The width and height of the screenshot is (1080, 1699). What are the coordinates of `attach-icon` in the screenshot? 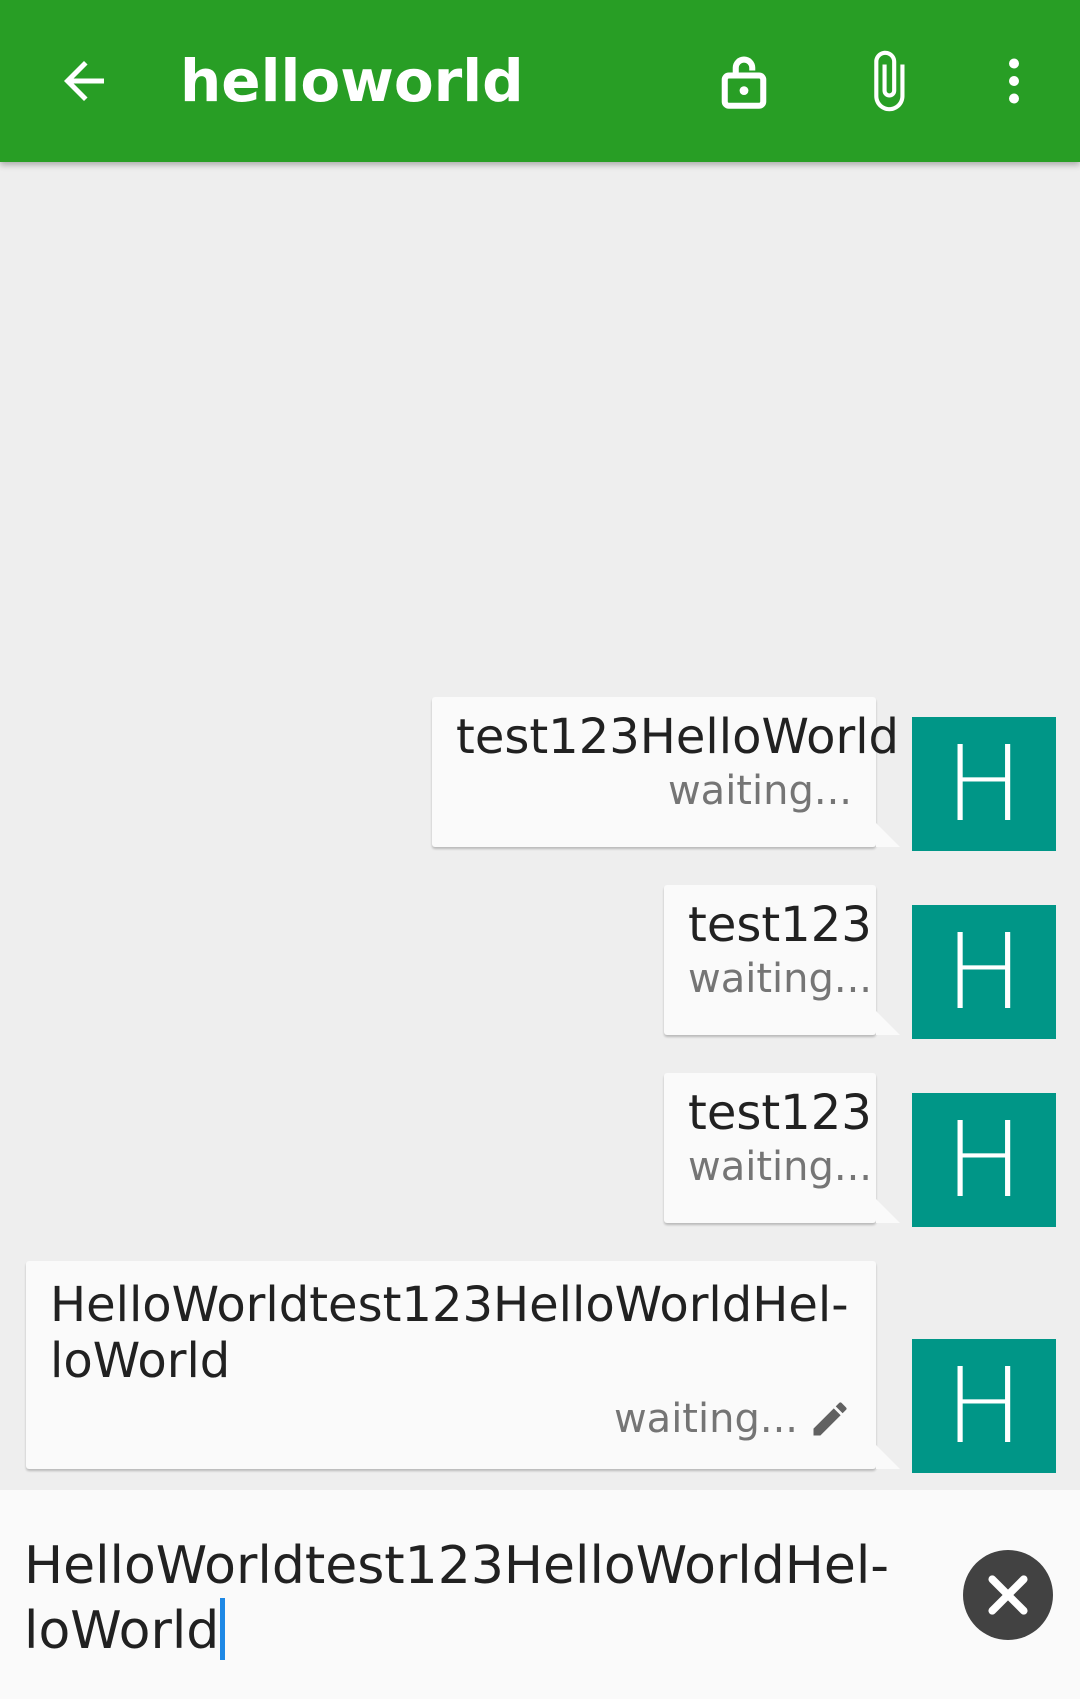 It's located at (889, 81).